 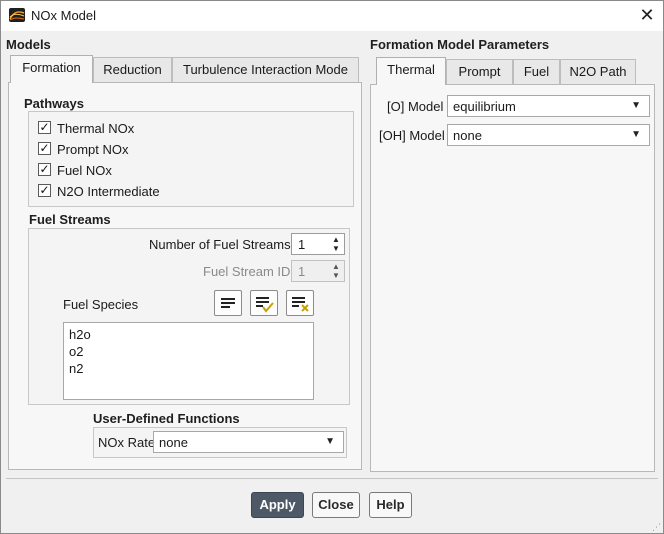 What do you see at coordinates (336, 505) in the screenshot?
I see `close-button: Close` at bounding box center [336, 505].